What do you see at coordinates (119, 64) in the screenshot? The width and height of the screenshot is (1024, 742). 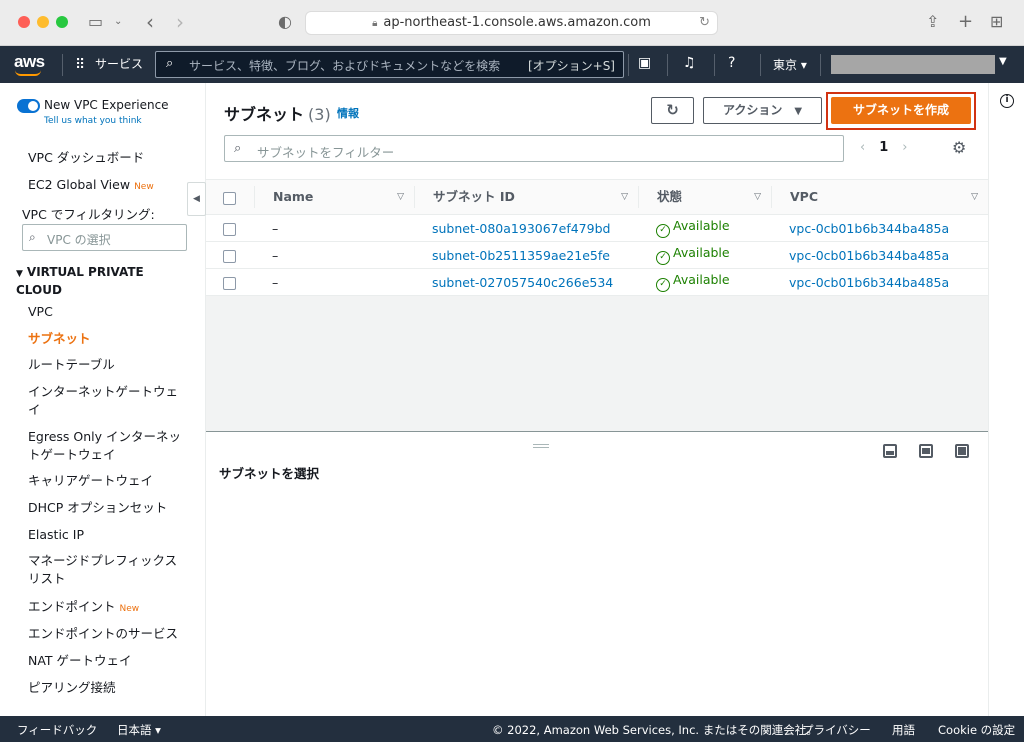 I see `services-label: サービス` at bounding box center [119, 64].